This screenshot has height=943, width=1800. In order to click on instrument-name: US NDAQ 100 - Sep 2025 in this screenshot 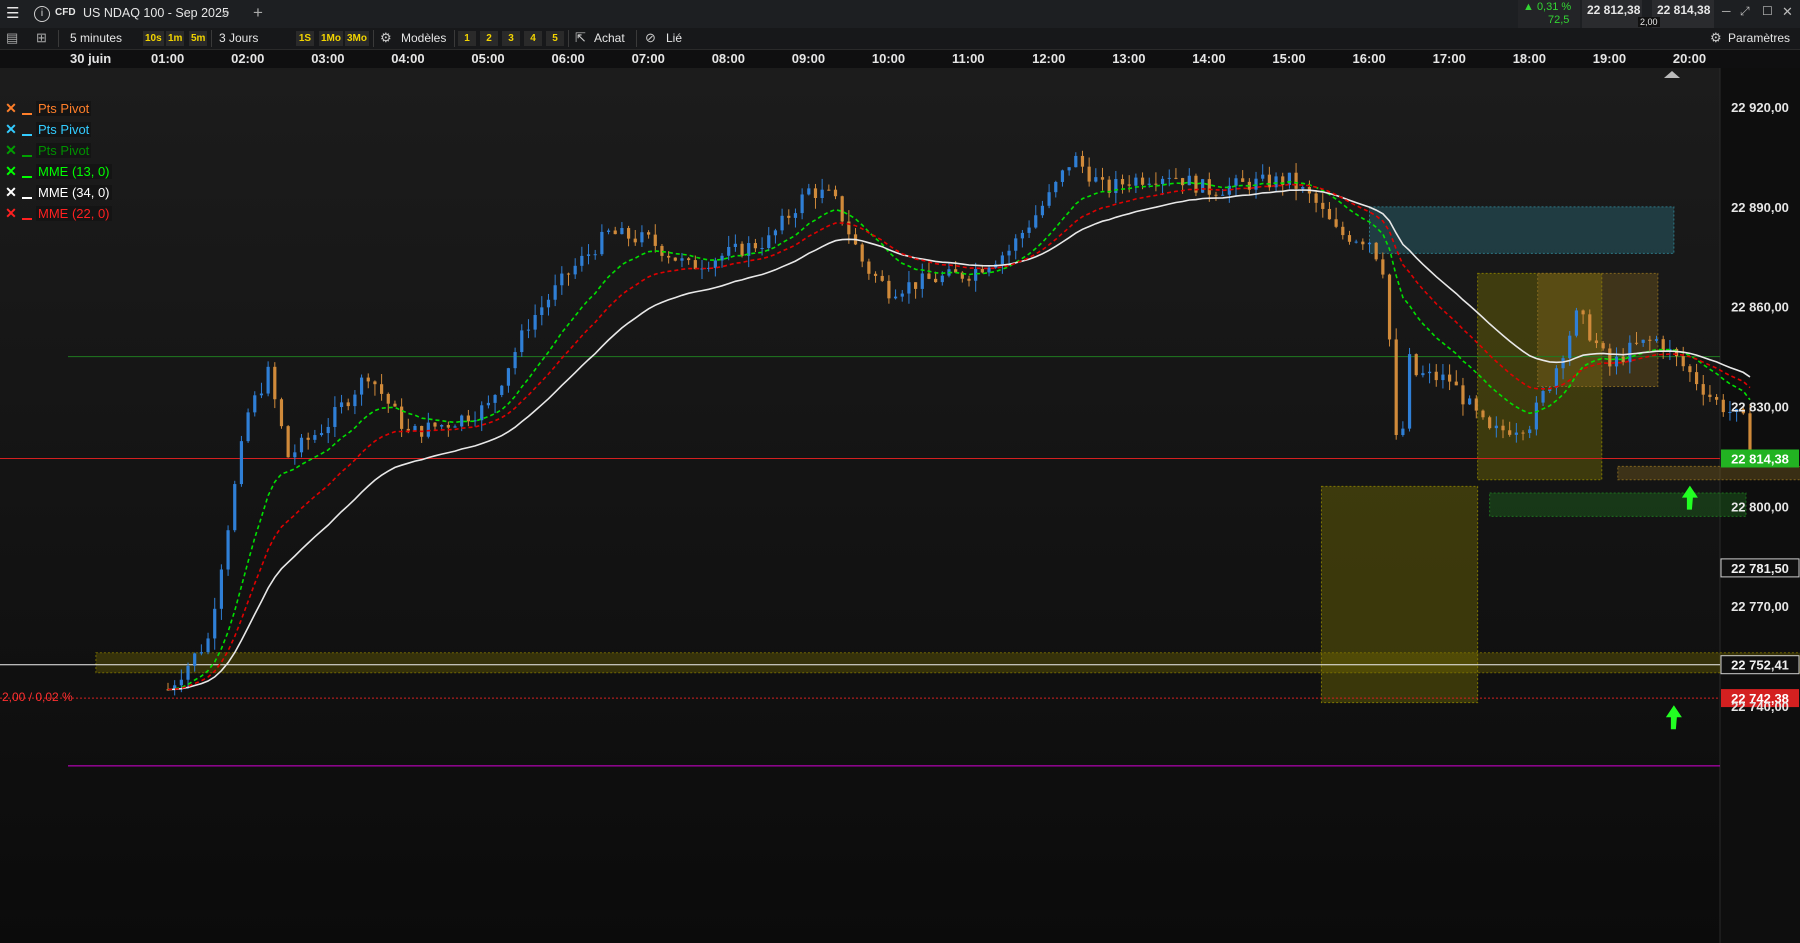, I will do `click(156, 13)`.